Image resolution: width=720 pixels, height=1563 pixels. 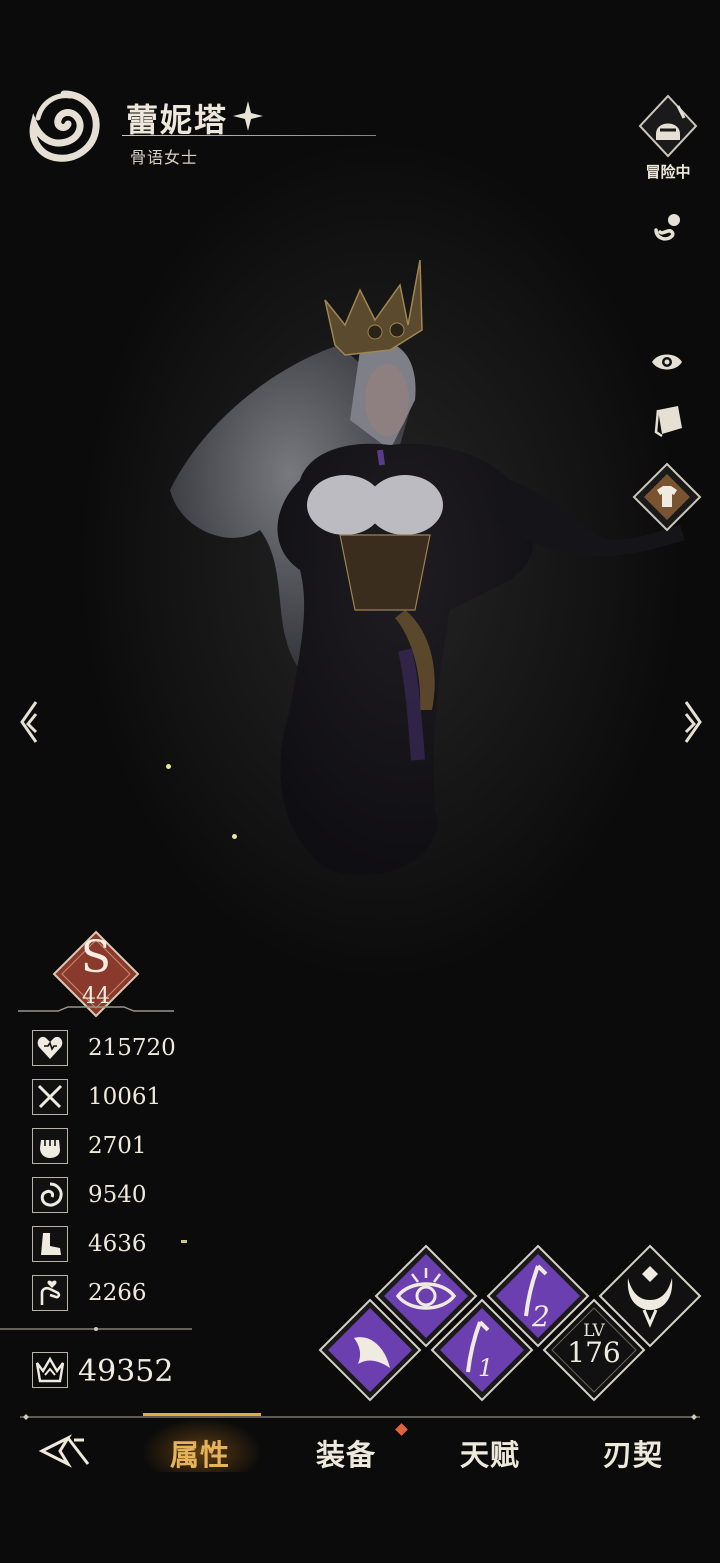 I want to click on stat-attack: 10061, so click(x=132, y=1097).